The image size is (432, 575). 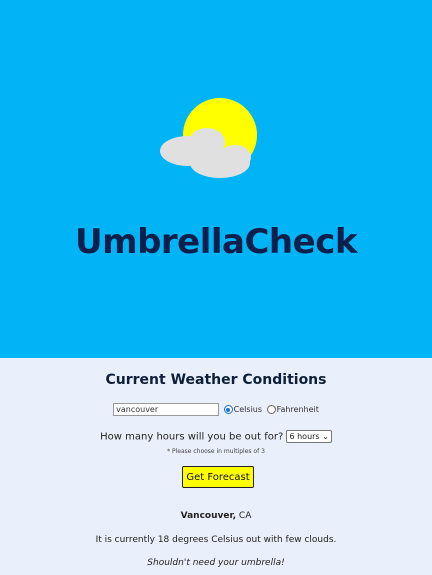 What do you see at coordinates (166, 409) in the screenshot?
I see `city-input` at bounding box center [166, 409].